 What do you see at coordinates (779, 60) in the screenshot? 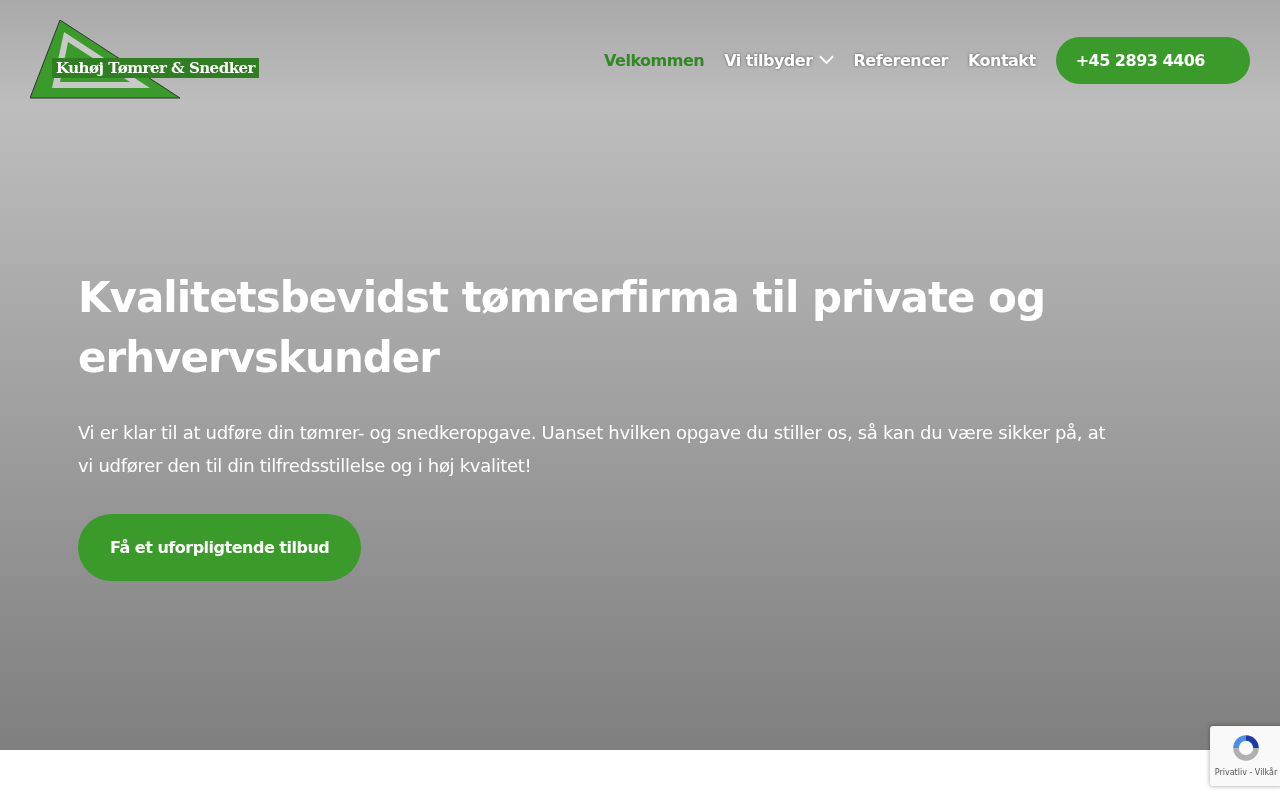
I see `nav-link: Vi tilbyder` at bounding box center [779, 60].